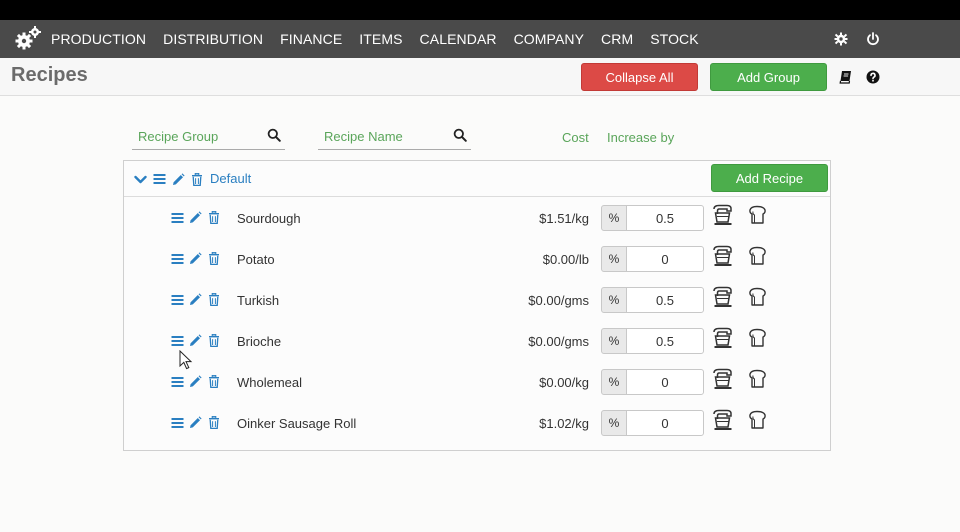 This screenshot has height=532, width=960. Describe the element at coordinates (477, 258) in the screenshot. I see `recipe-row: Potato $0.00/lb %` at that location.